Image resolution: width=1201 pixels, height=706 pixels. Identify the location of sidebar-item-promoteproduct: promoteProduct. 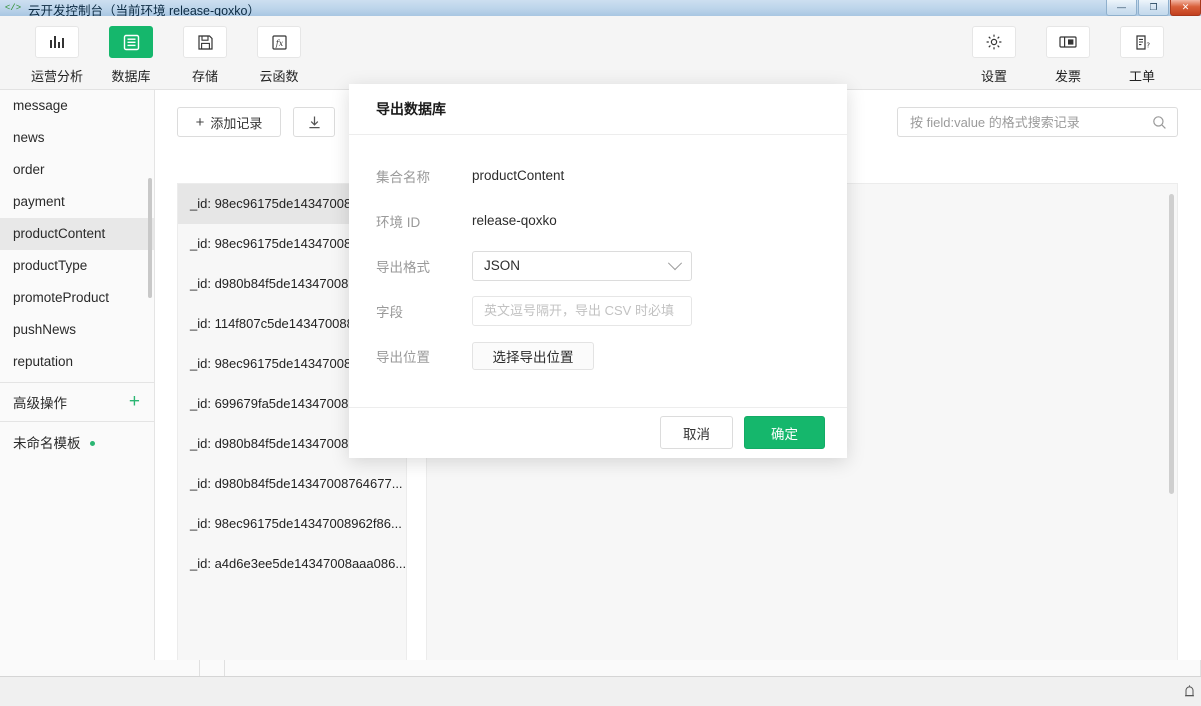
(77, 298).